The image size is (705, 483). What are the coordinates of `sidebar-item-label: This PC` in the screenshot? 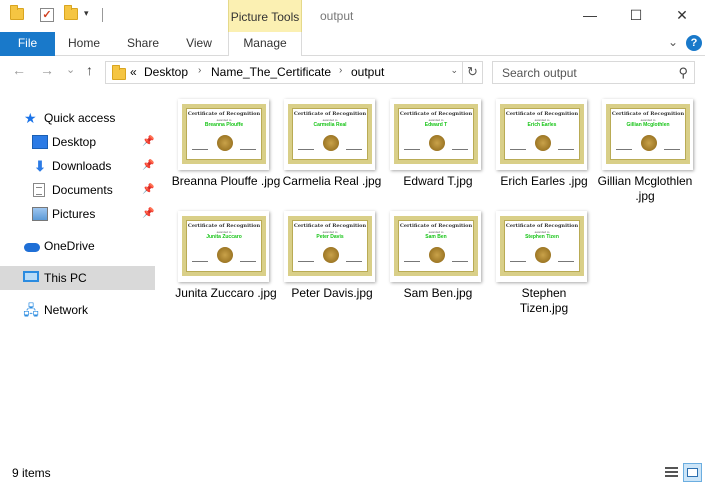 It's located at (65, 278).